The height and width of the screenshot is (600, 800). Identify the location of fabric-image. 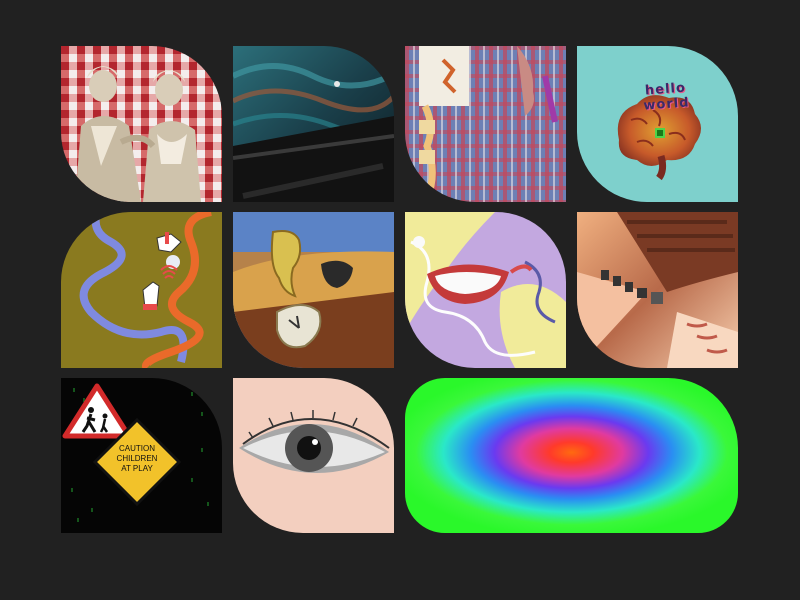
(313, 124).